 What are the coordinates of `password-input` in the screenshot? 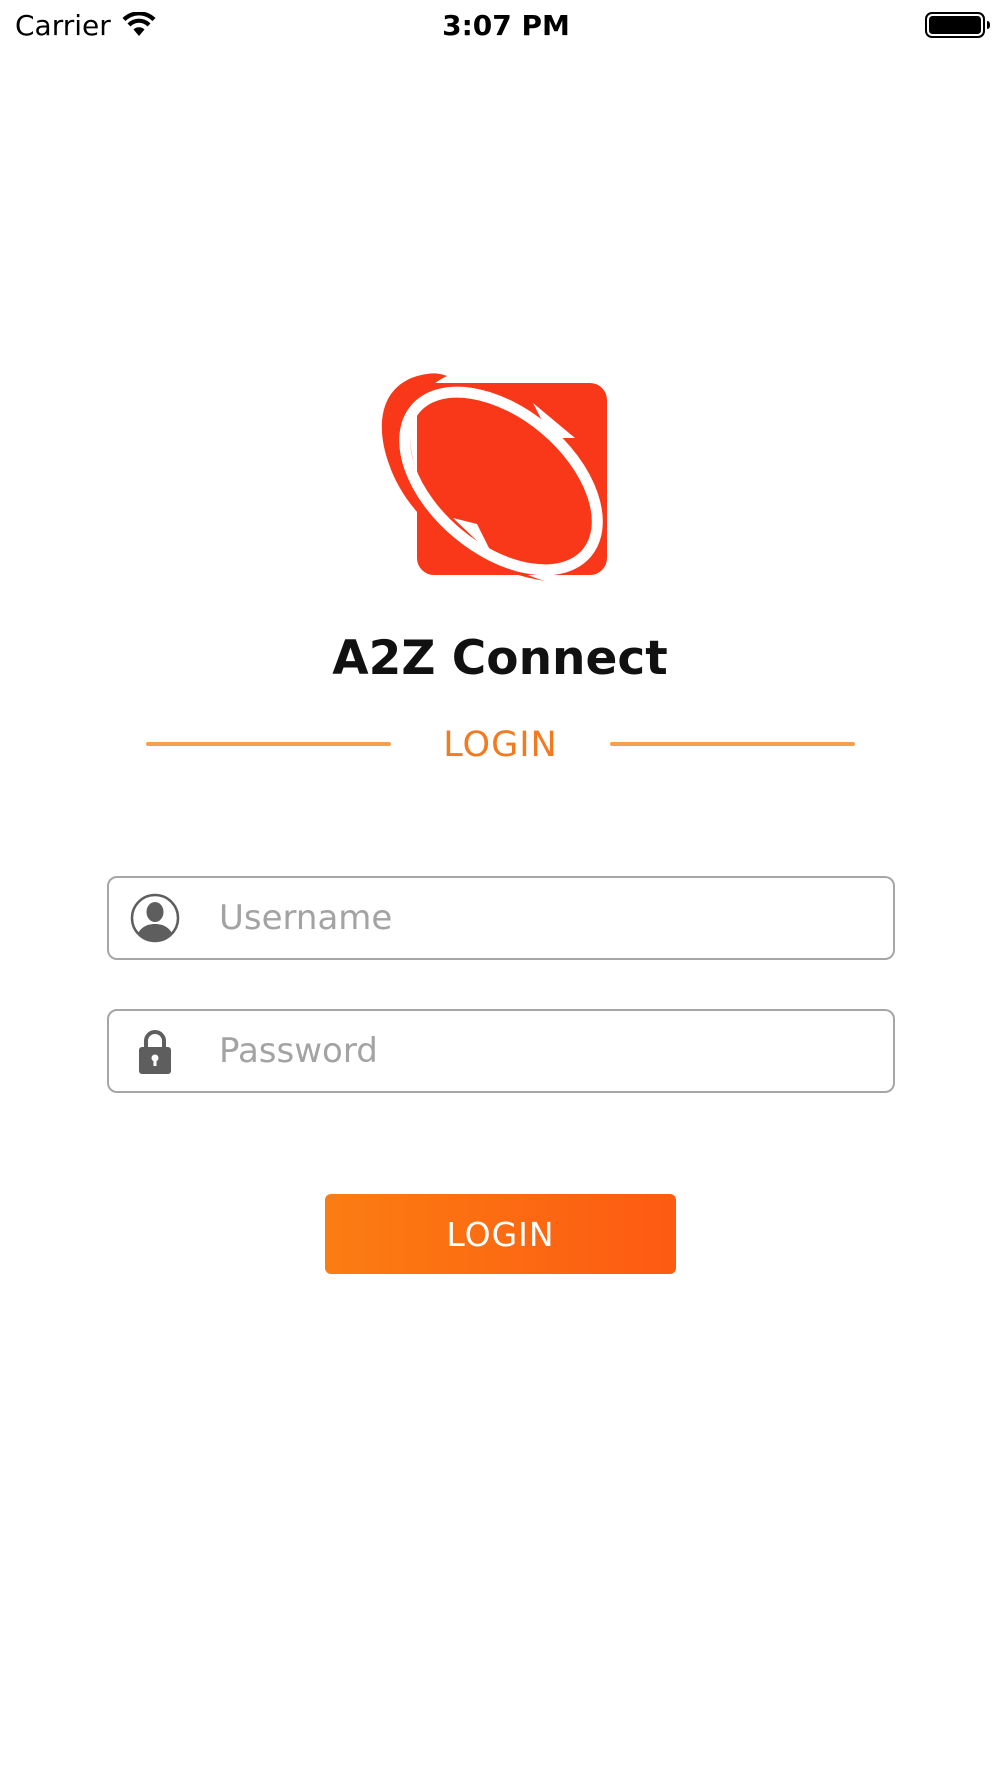 It's located at (549, 1051).